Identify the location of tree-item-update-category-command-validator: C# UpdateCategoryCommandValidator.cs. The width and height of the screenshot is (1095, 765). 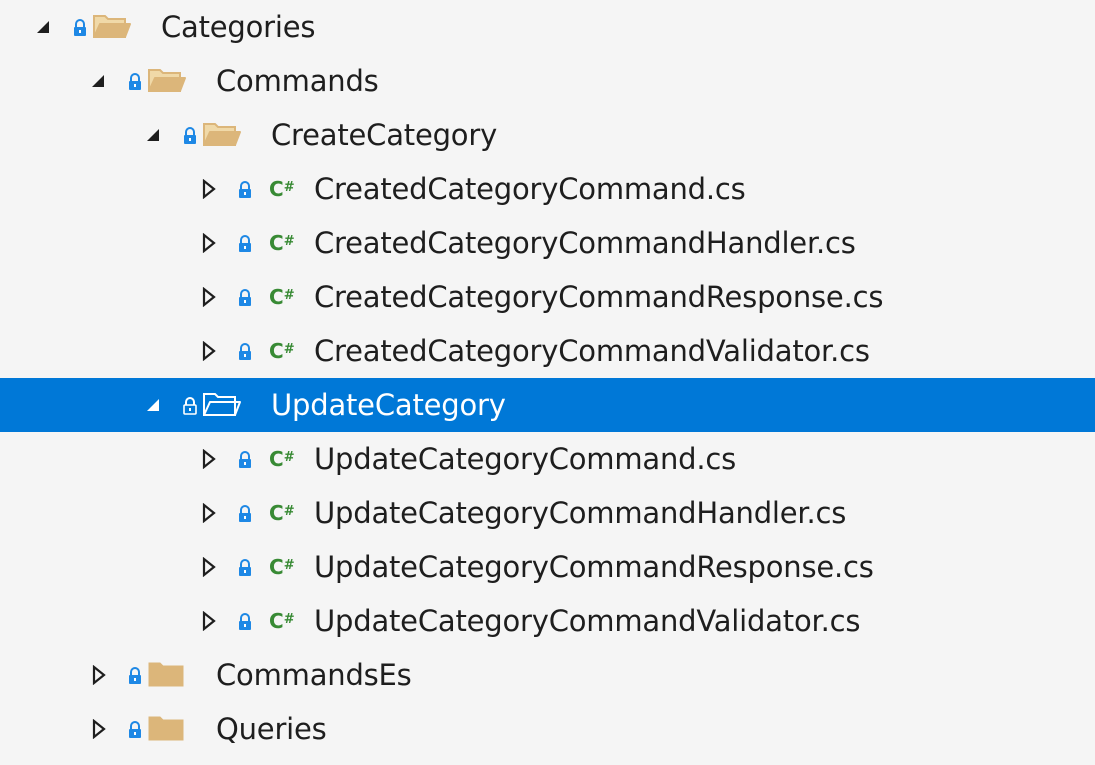
(547, 621).